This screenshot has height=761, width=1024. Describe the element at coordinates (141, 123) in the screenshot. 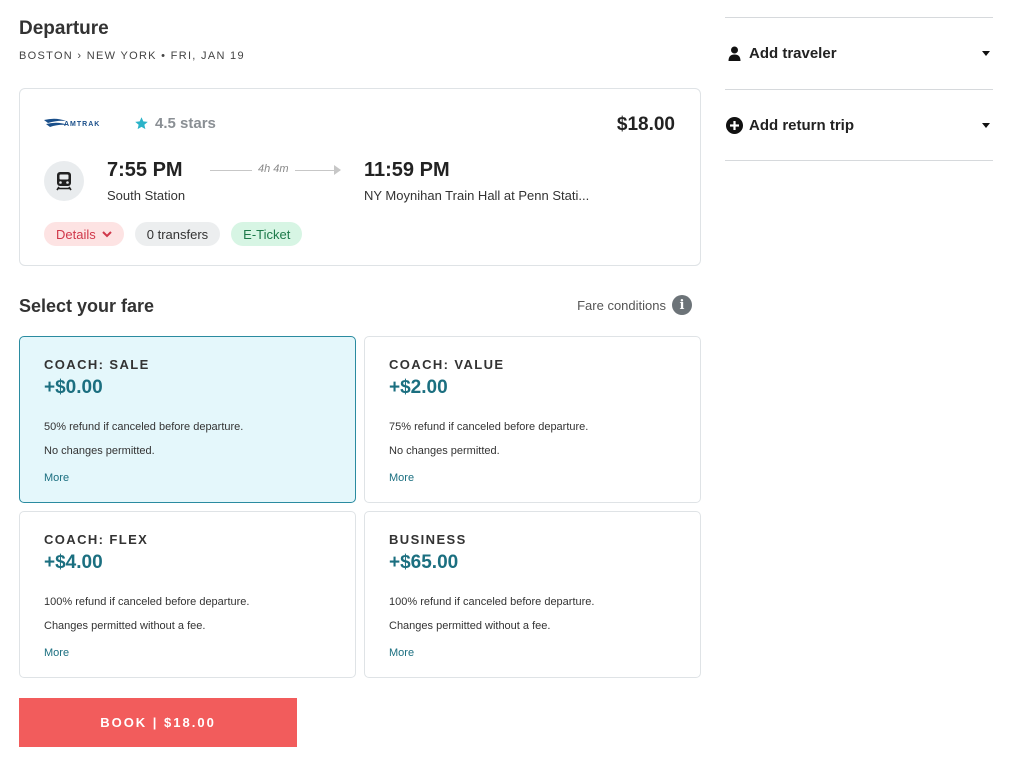

I see `star-icon` at that location.